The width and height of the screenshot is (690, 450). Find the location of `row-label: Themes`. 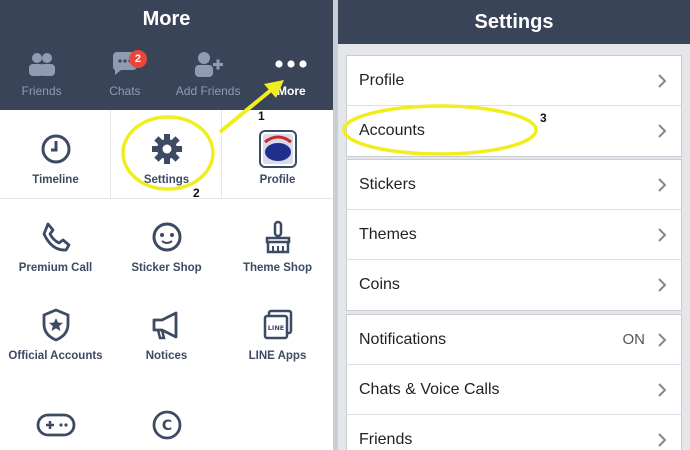

row-label: Themes is located at coordinates (388, 234).